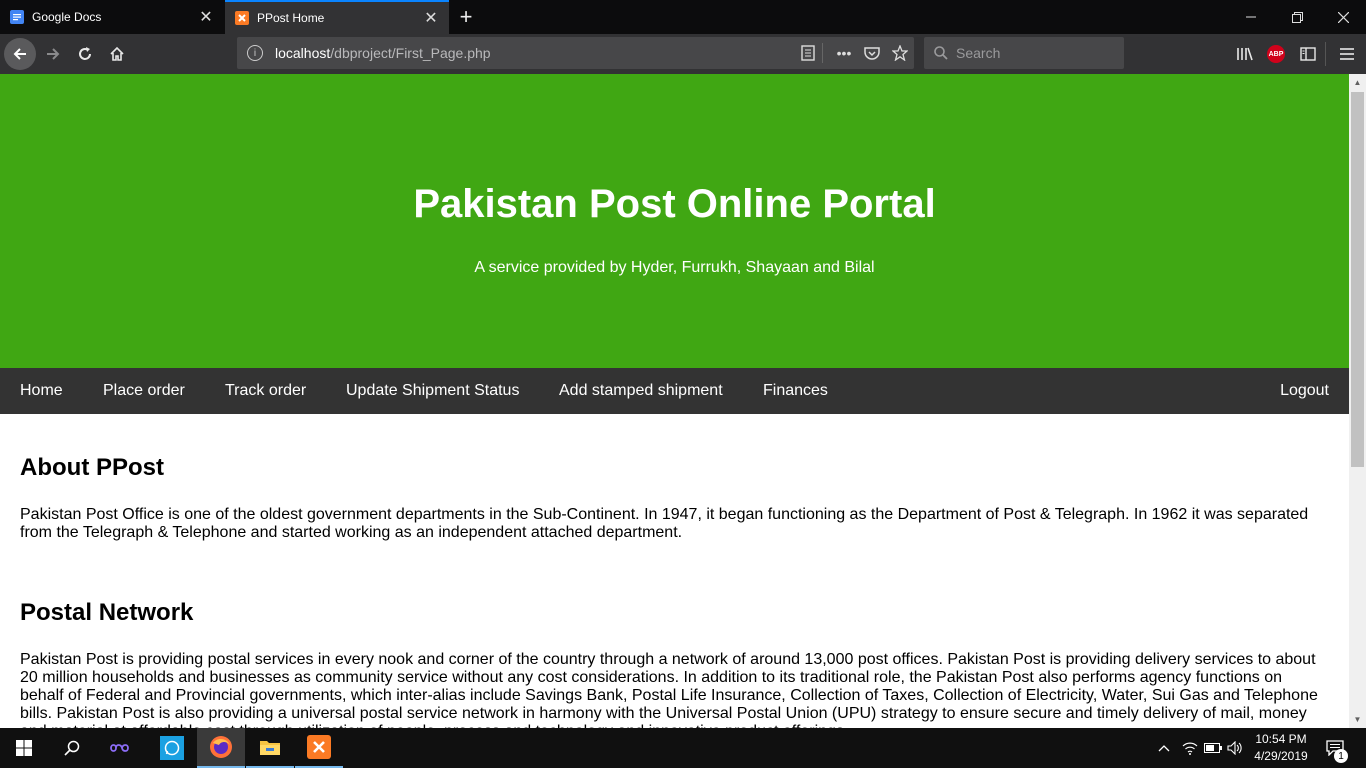 Image resolution: width=1366 pixels, height=768 pixels. I want to click on taskbar-search-button, so click(72, 748).